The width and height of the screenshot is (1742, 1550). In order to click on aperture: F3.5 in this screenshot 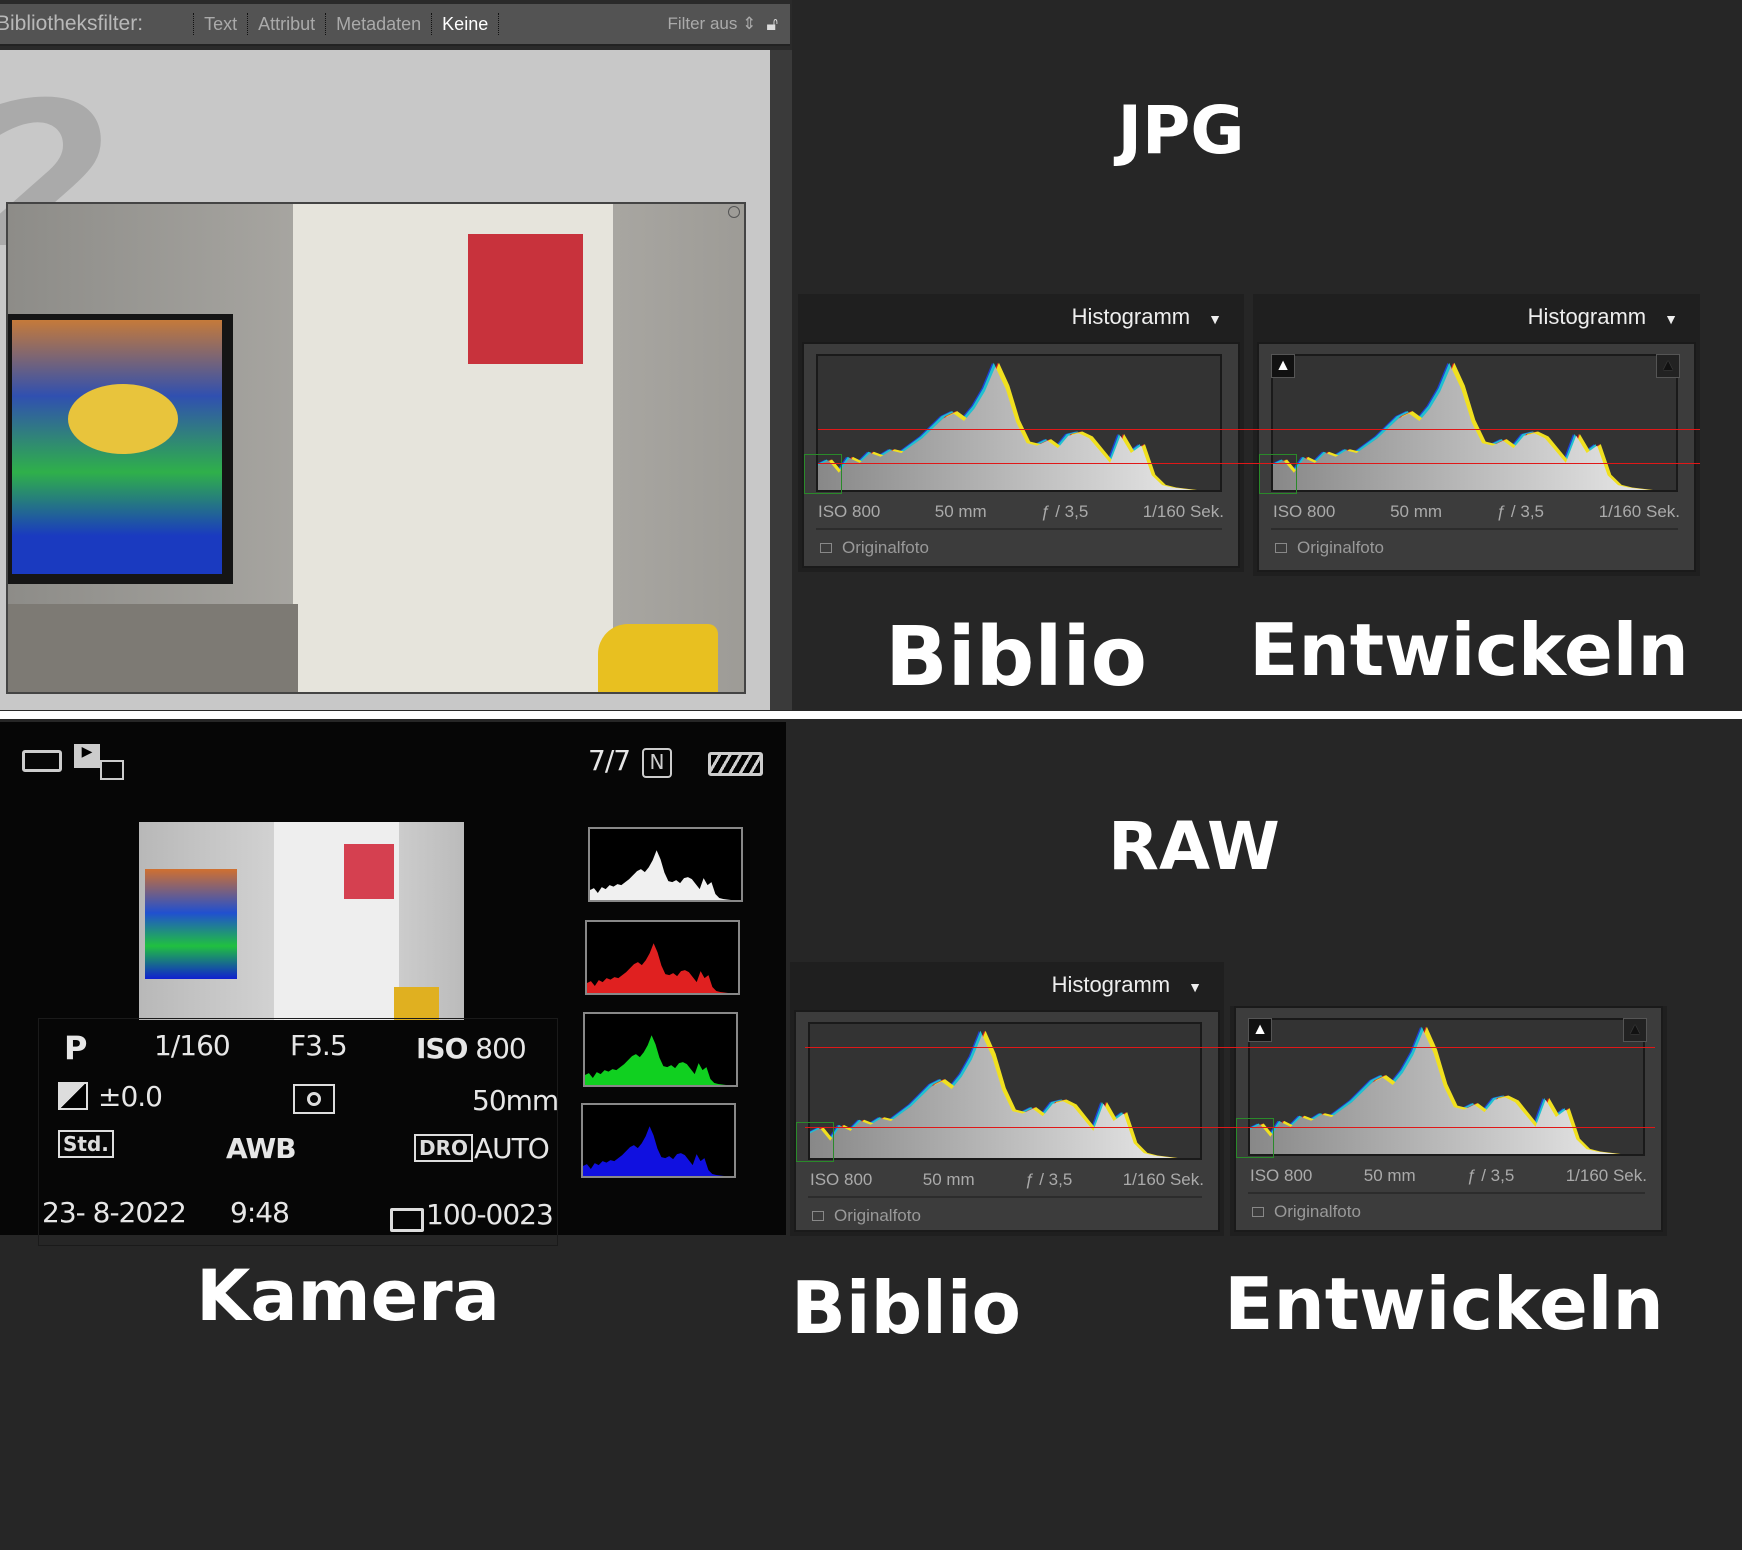, I will do `click(319, 1045)`.